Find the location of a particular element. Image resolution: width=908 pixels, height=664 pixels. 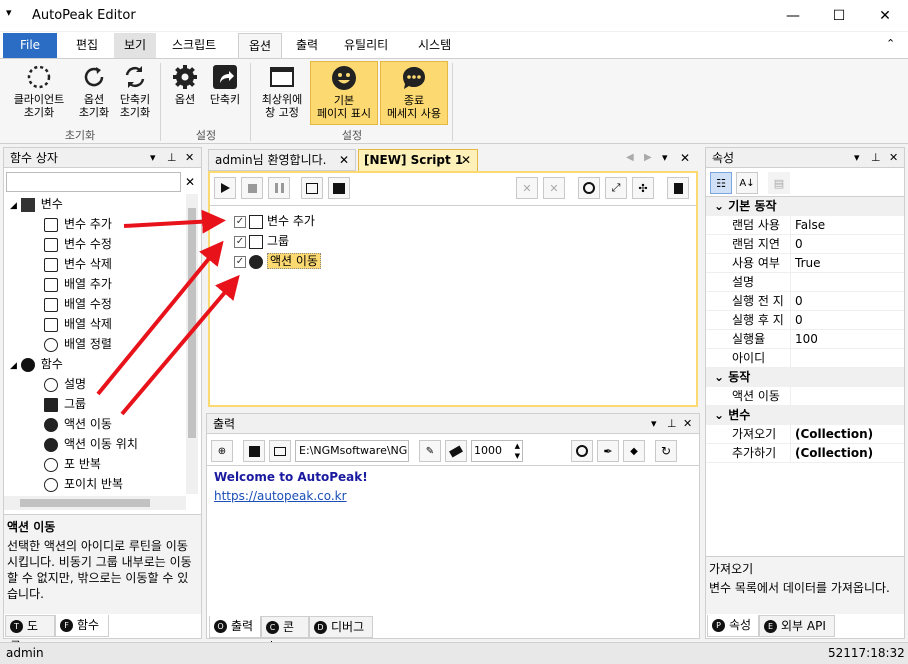

tab-scroll-left-icon: ◀ is located at coordinates (630, 157).